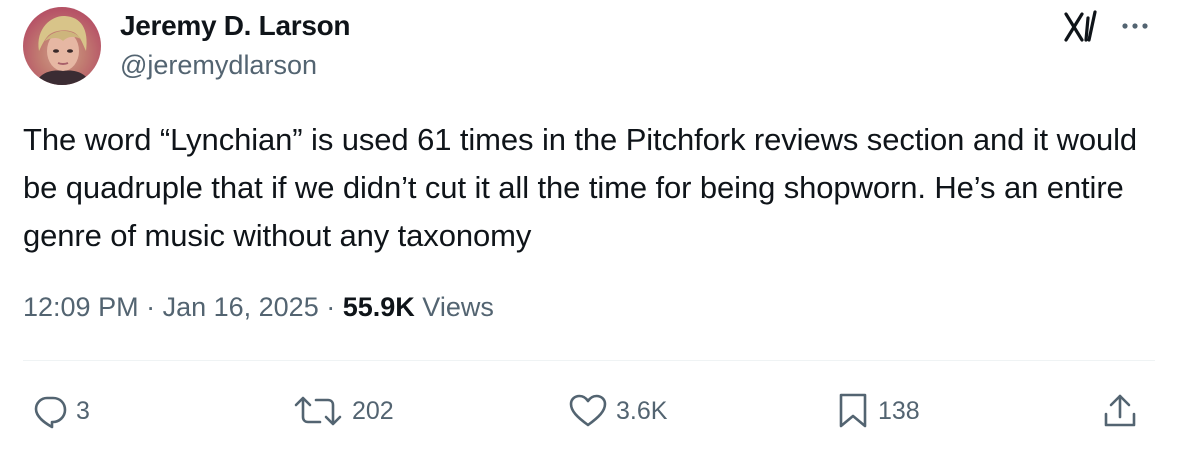 This screenshot has width=1178, height=450. What do you see at coordinates (241, 307) in the screenshot?
I see `tweet-date: Jan 16, 2025` at bounding box center [241, 307].